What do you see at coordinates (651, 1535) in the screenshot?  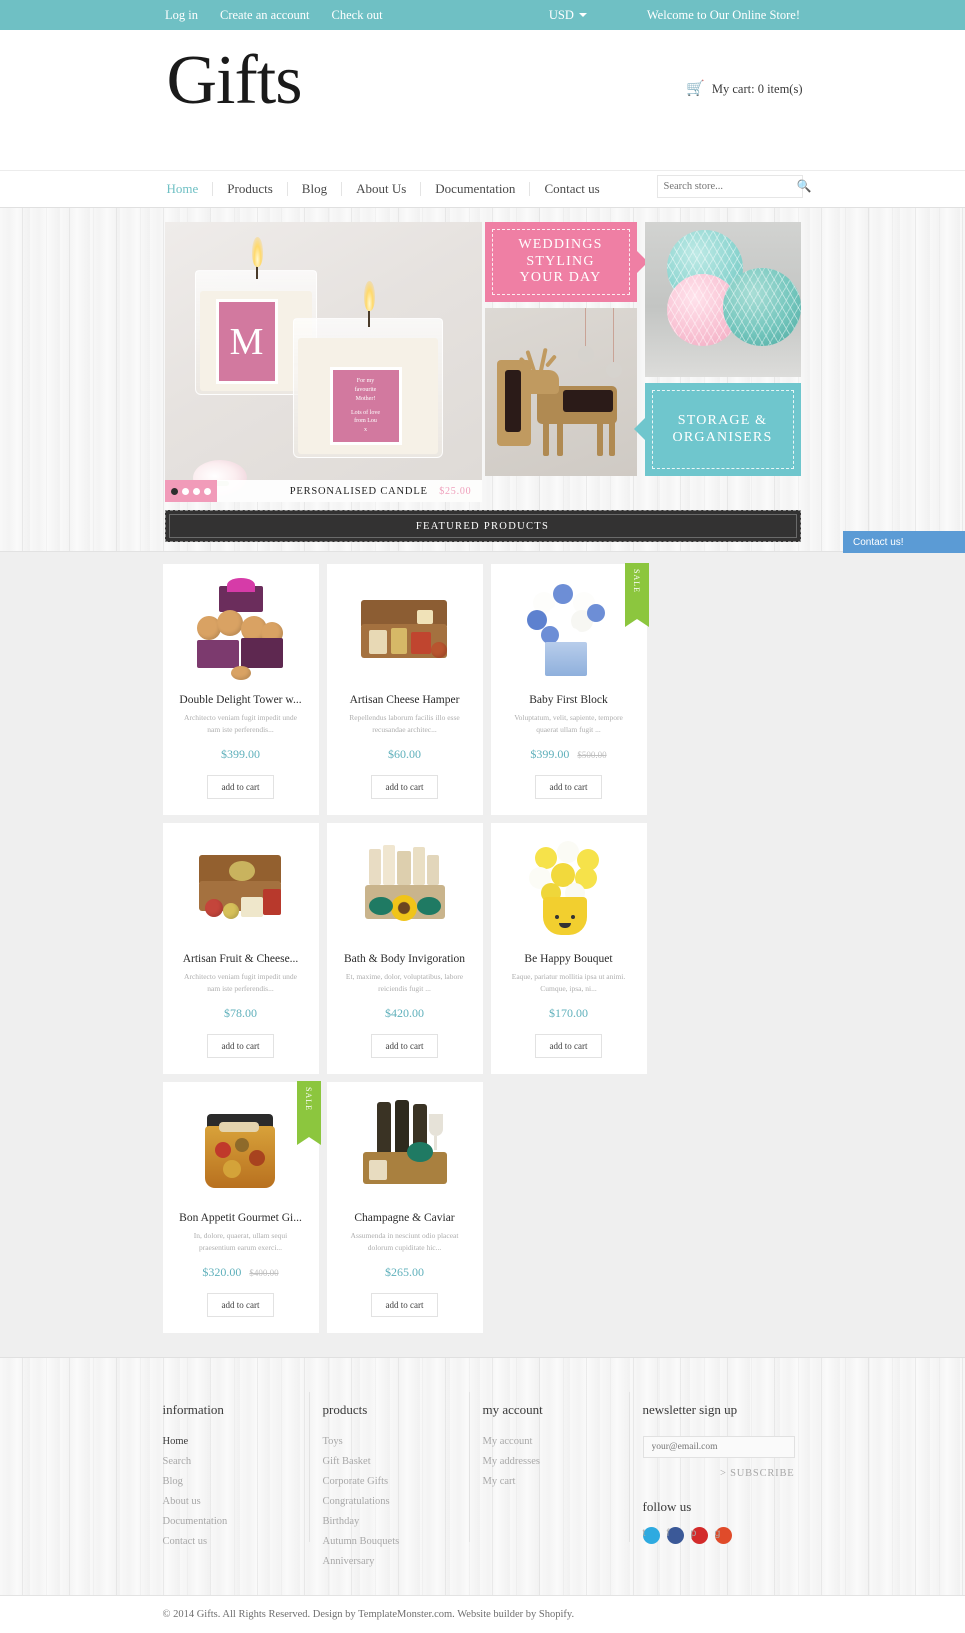 I see `twitter-icon: t` at bounding box center [651, 1535].